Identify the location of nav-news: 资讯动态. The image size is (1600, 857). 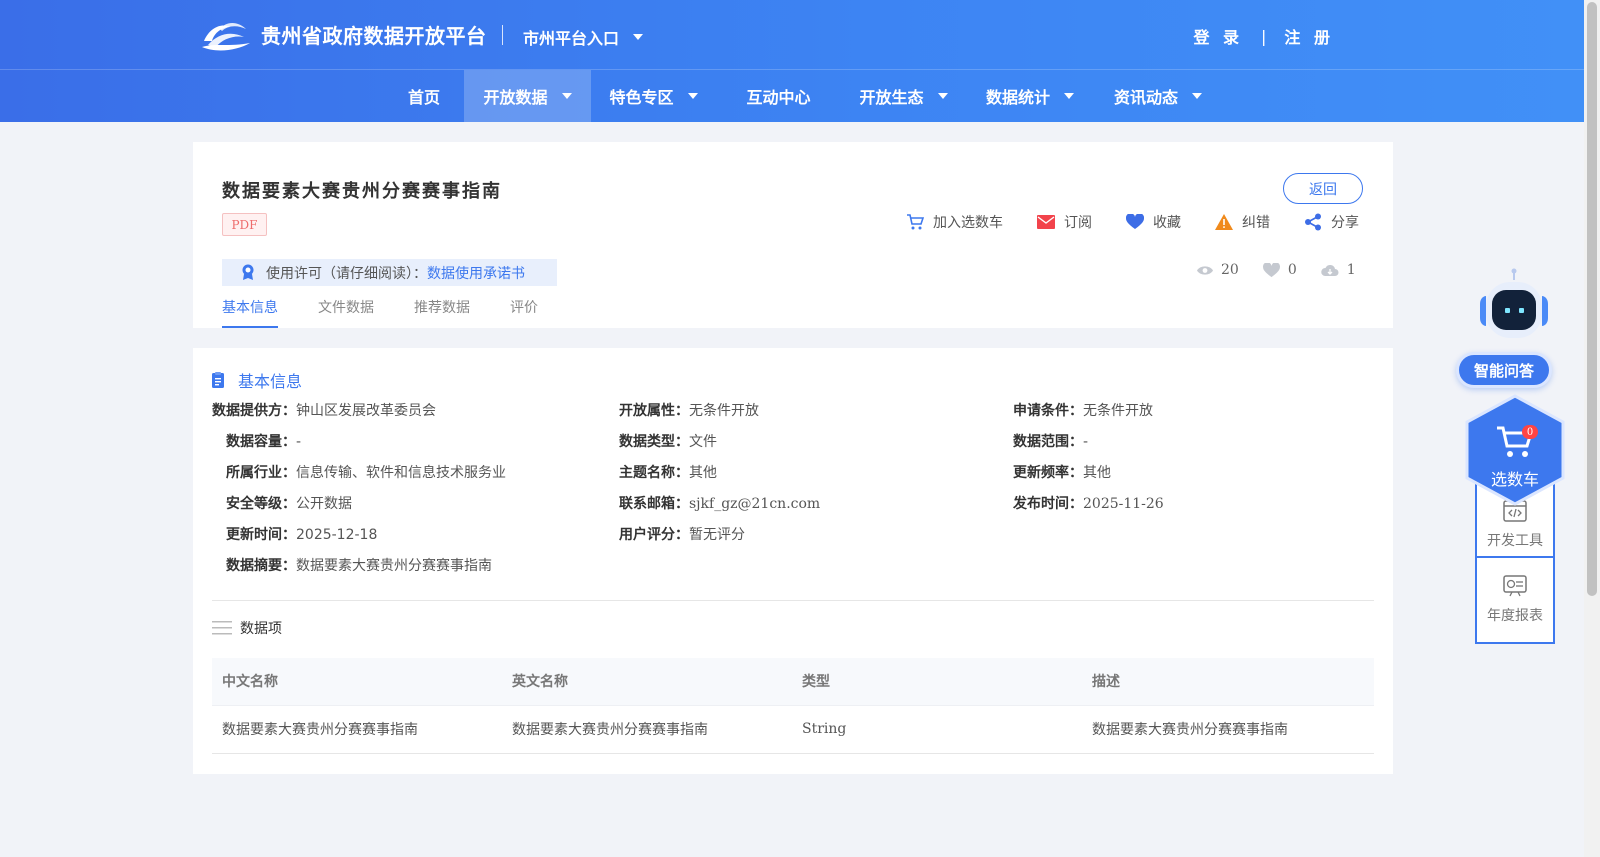
(1158, 96).